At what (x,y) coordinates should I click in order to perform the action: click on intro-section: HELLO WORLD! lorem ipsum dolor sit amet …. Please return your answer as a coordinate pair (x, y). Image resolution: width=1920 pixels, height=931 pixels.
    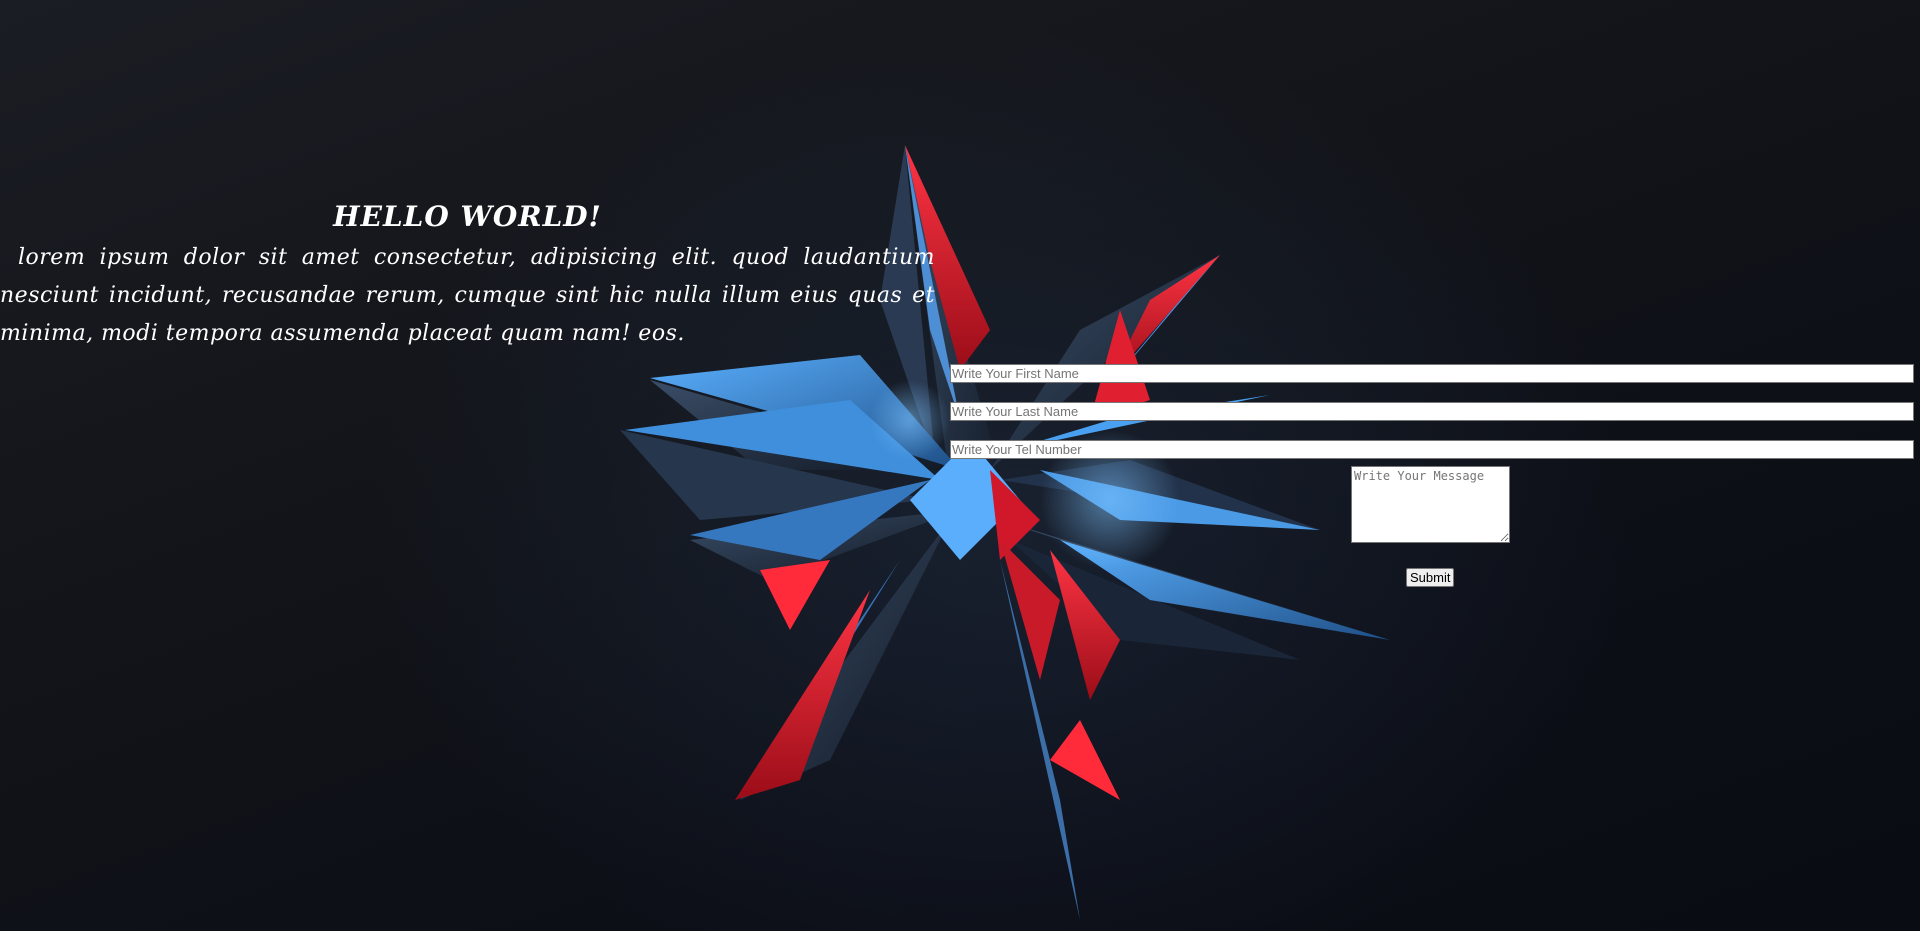
    Looking at the image, I should click on (467, 274).